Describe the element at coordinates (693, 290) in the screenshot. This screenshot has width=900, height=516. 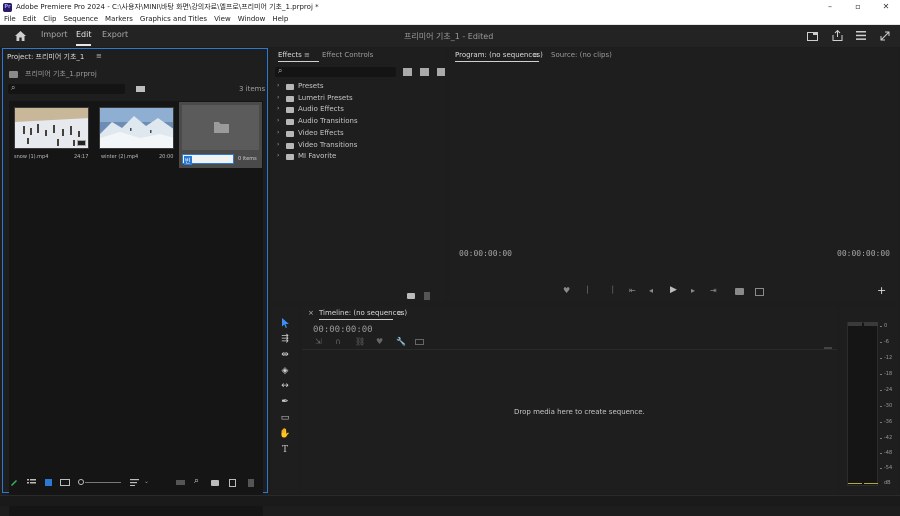
I see `step-forward-icon: ▸` at that location.